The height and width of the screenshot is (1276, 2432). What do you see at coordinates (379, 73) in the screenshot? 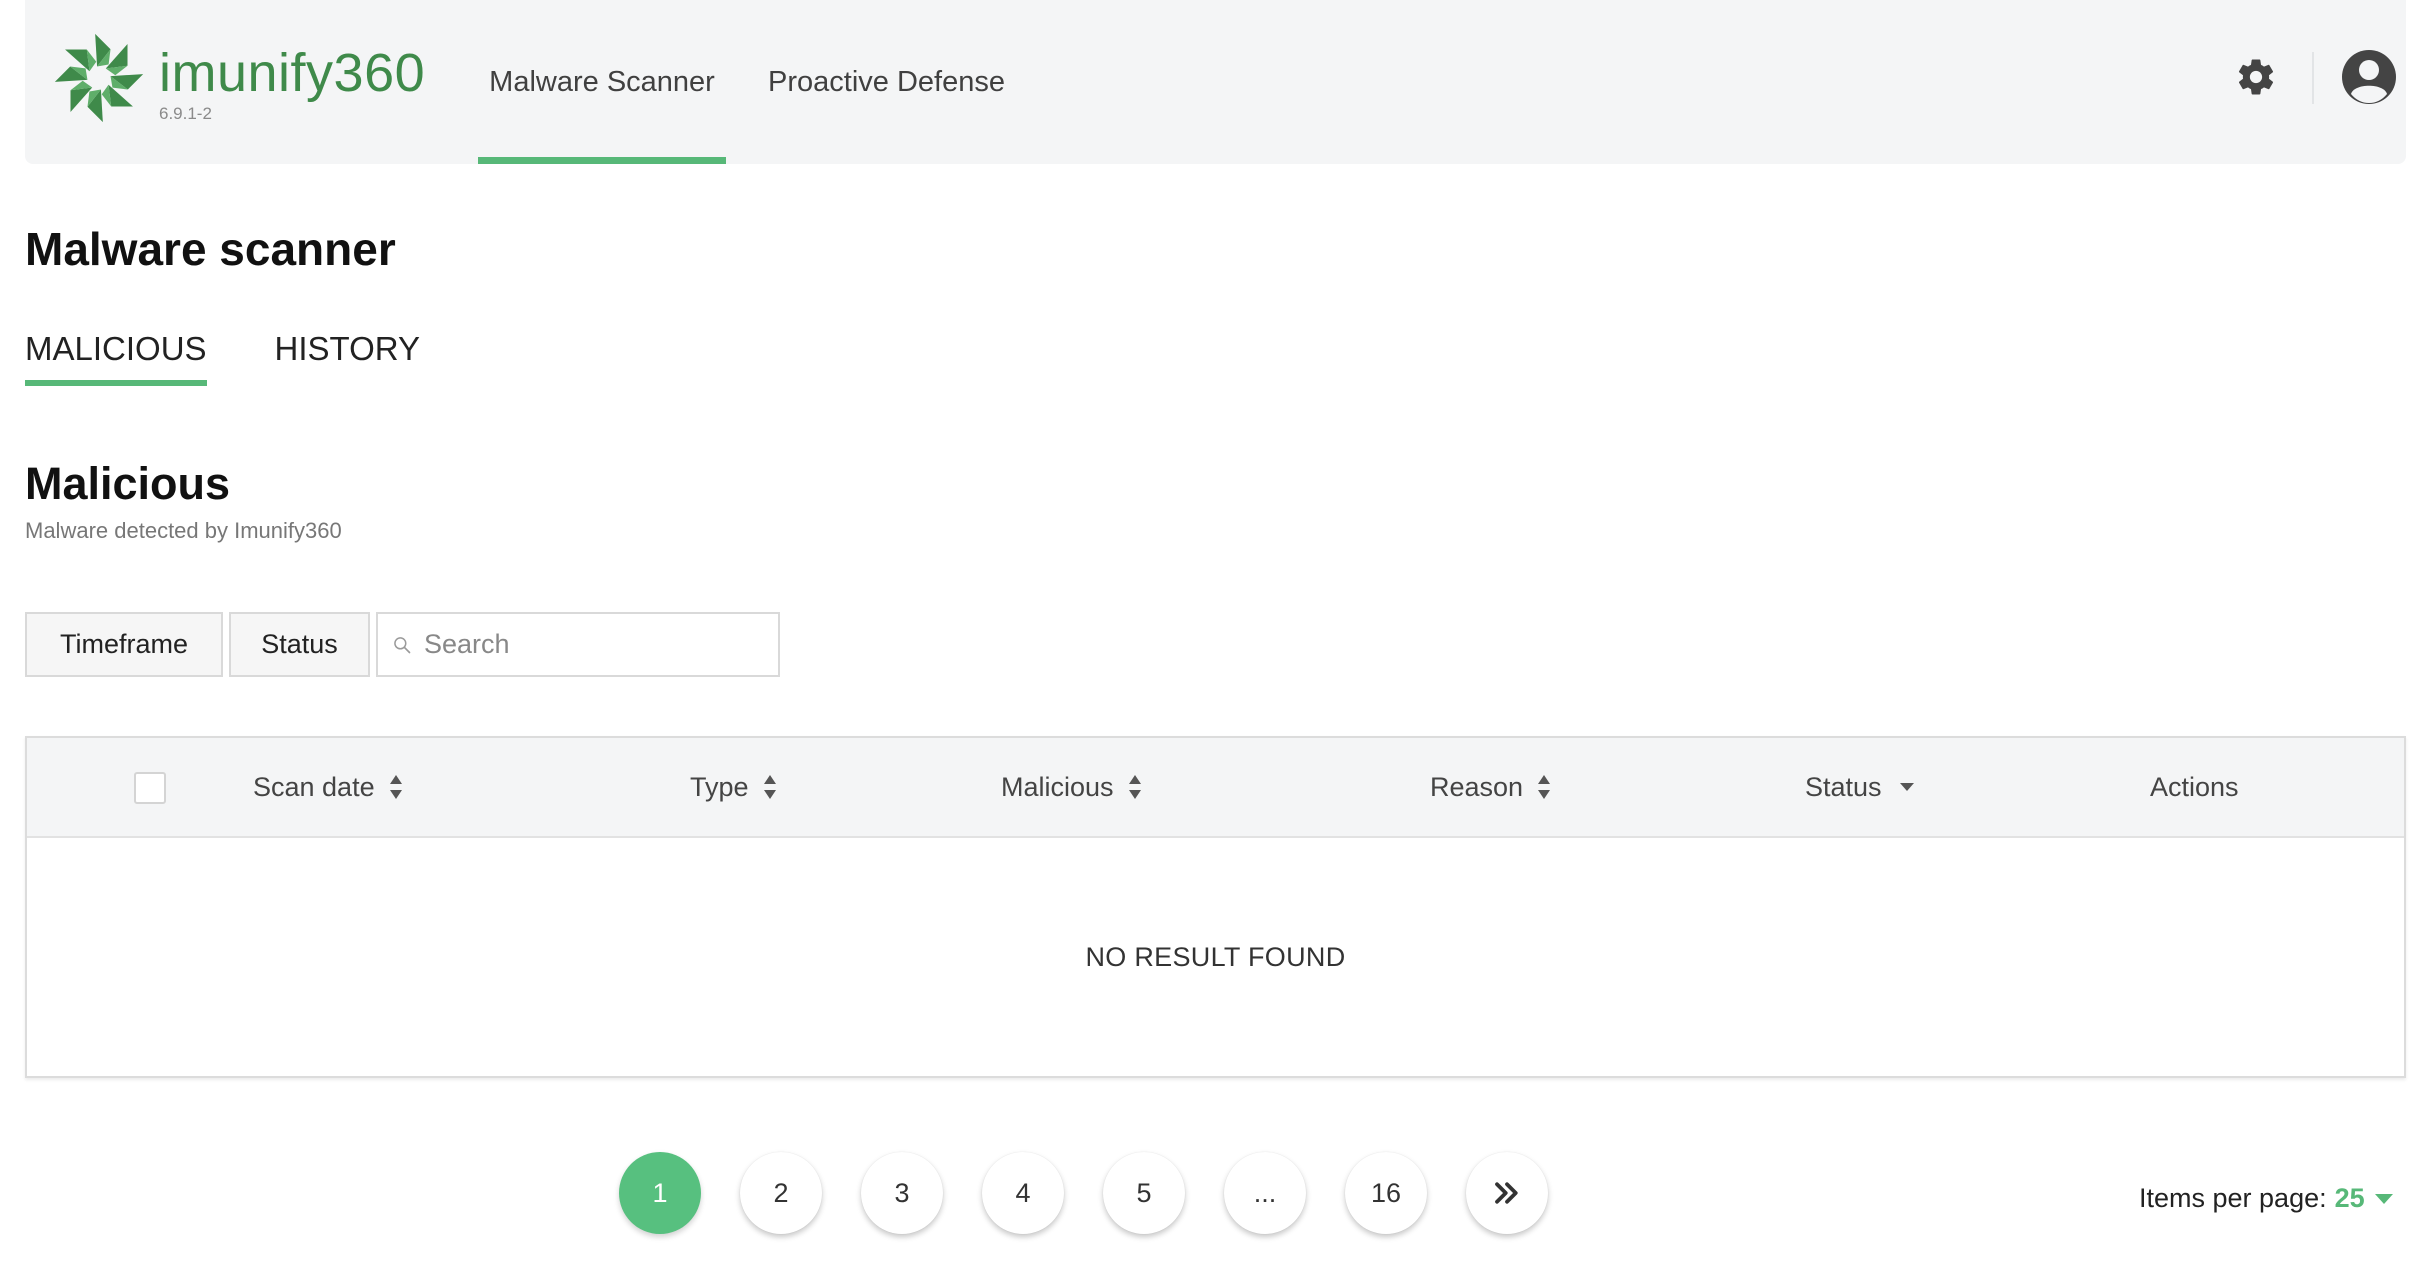
I see `brand-number: 360` at bounding box center [379, 73].